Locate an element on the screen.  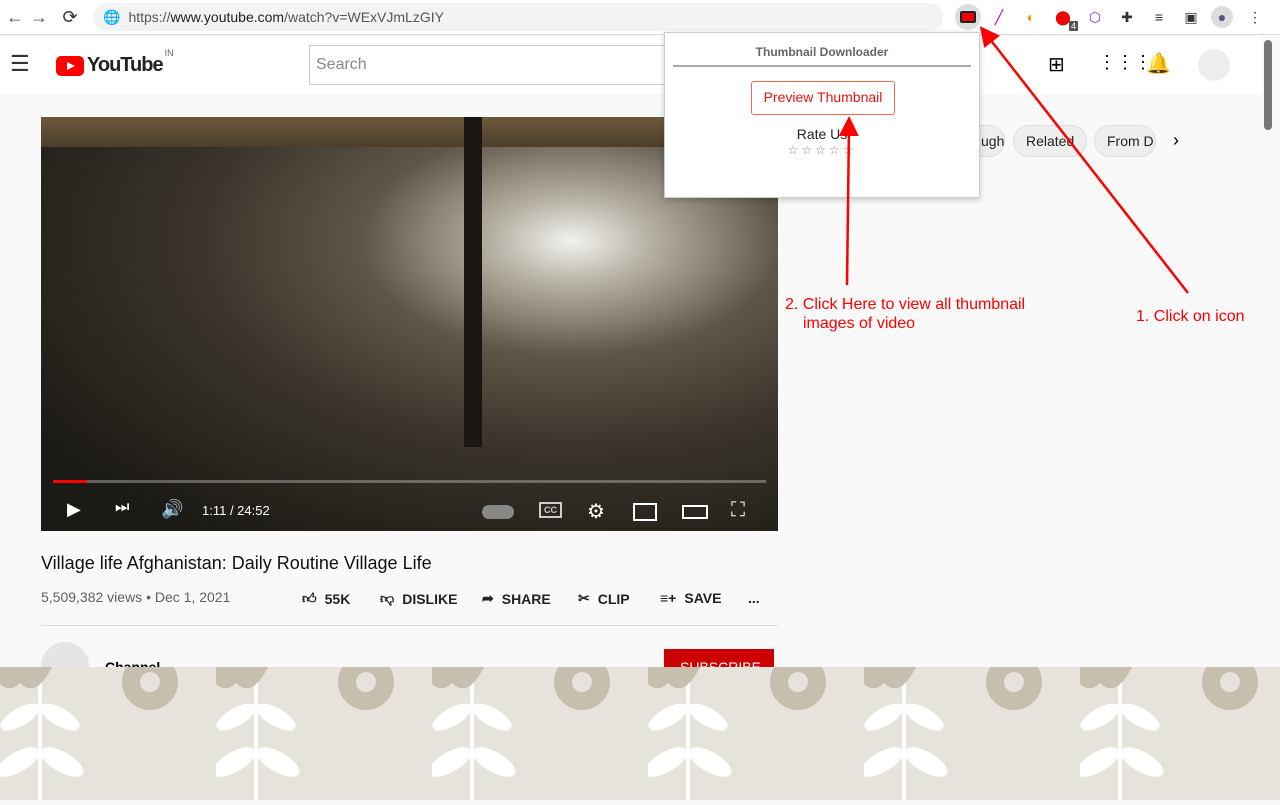
like-count: 55K is located at coordinates (337, 598).